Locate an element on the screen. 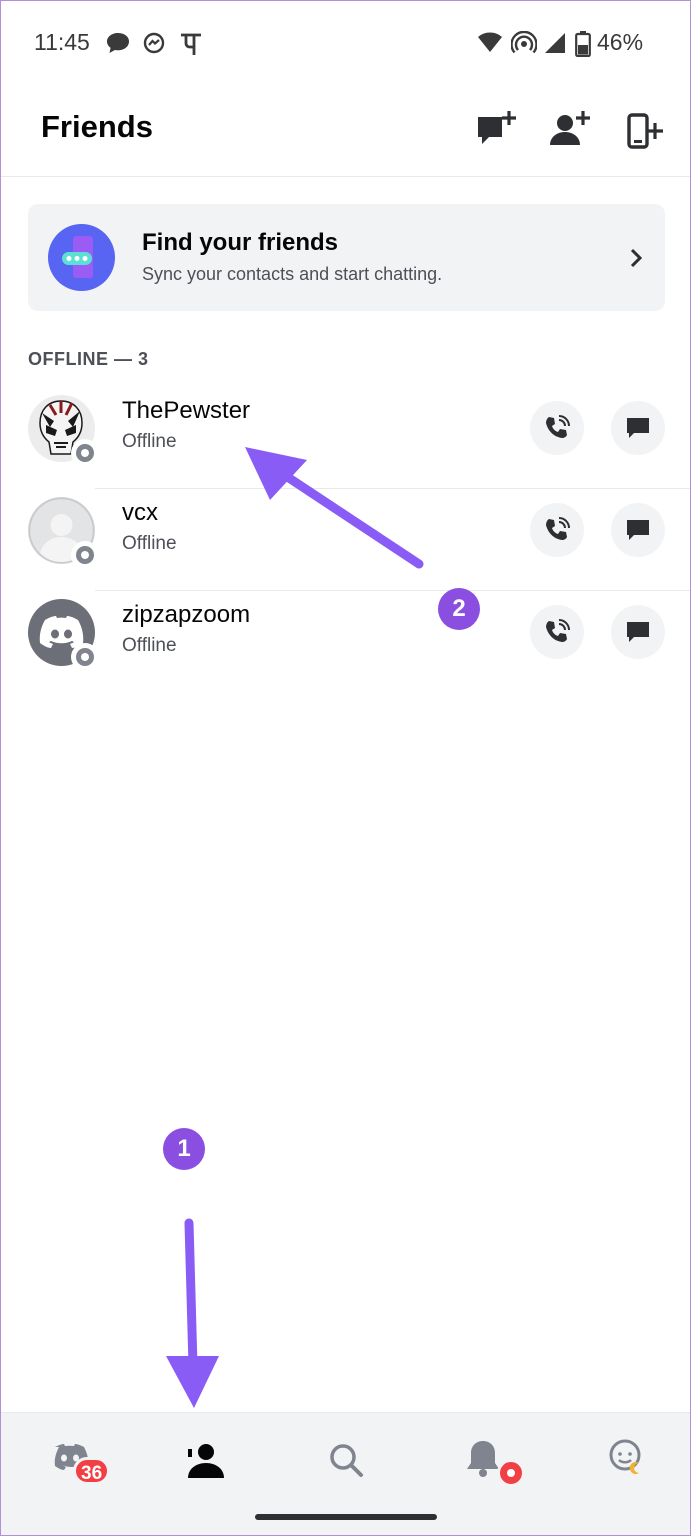 The width and height of the screenshot is (691, 1536). nav-search is located at coordinates (346, 1463).